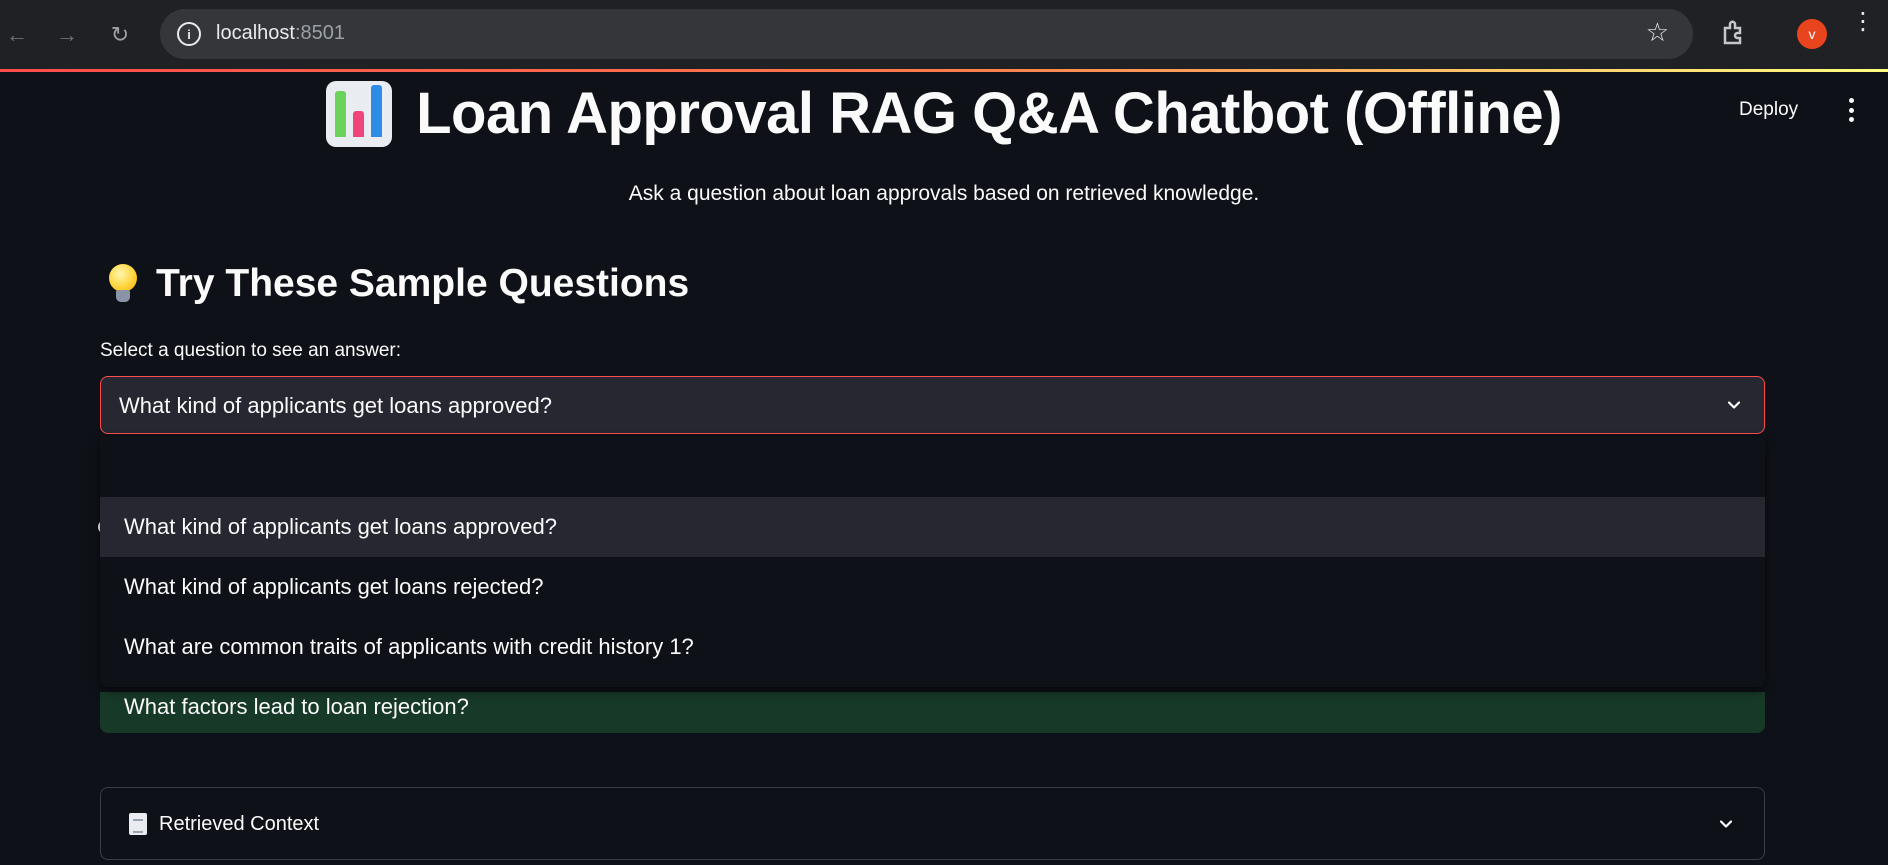 Image resolution: width=1888 pixels, height=865 pixels. I want to click on browser-toolbar: ← → ↻ i localhost:8501 ☆ v ⋮, so click(944, 34).